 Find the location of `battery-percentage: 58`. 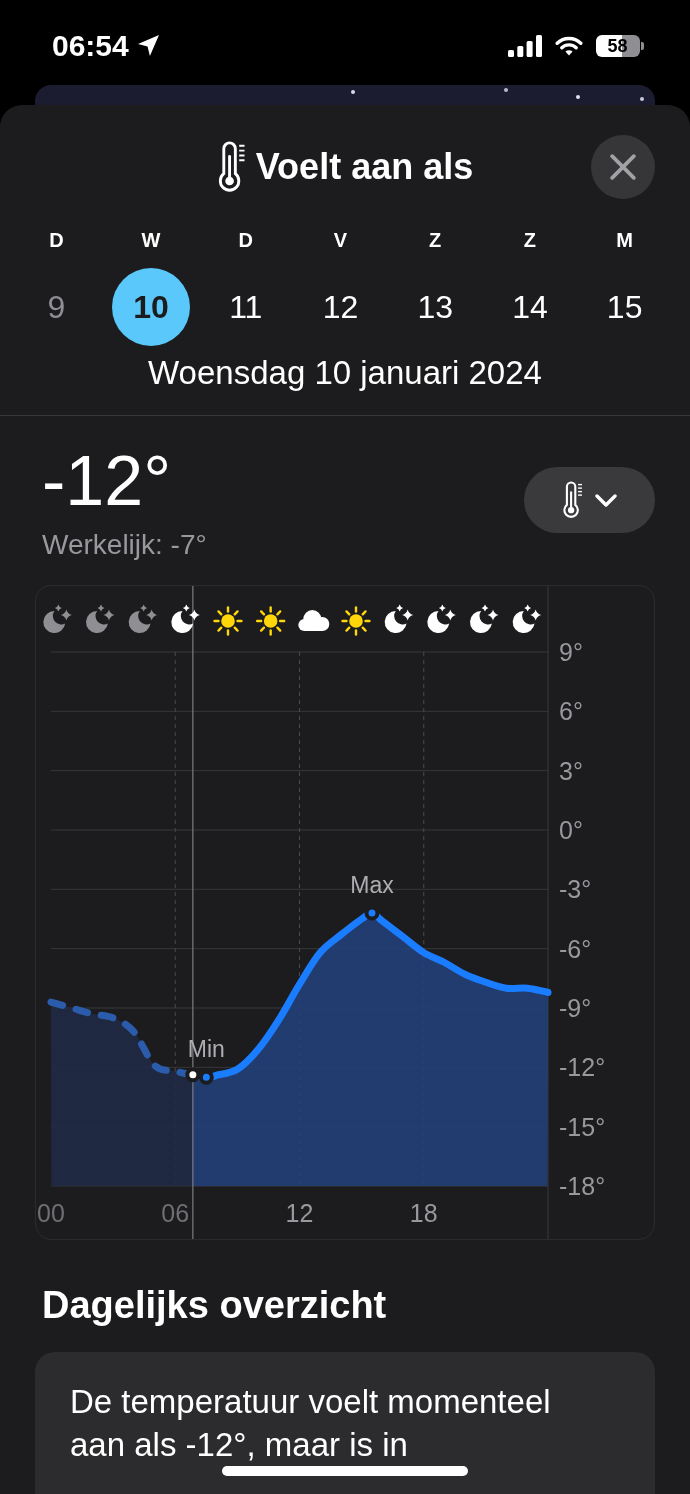

battery-percentage: 58 is located at coordinates (617, 45).